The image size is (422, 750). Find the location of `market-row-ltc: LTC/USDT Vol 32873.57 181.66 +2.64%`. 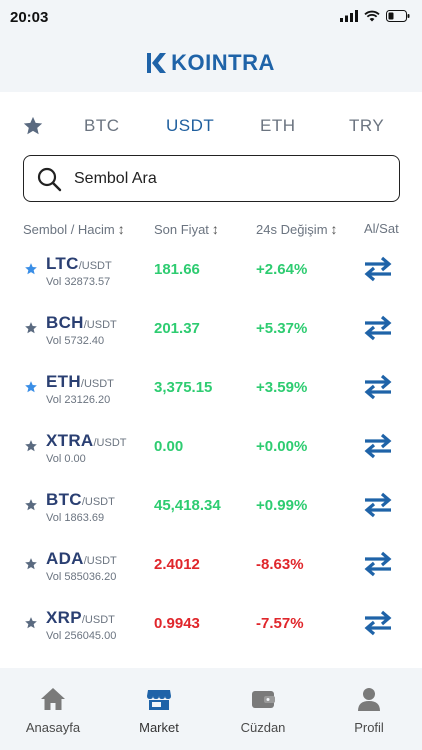

market-row-ltc: LTC/USDT Vol 32873.57 181.66 +2.64% is located at coordinates (211, 271).